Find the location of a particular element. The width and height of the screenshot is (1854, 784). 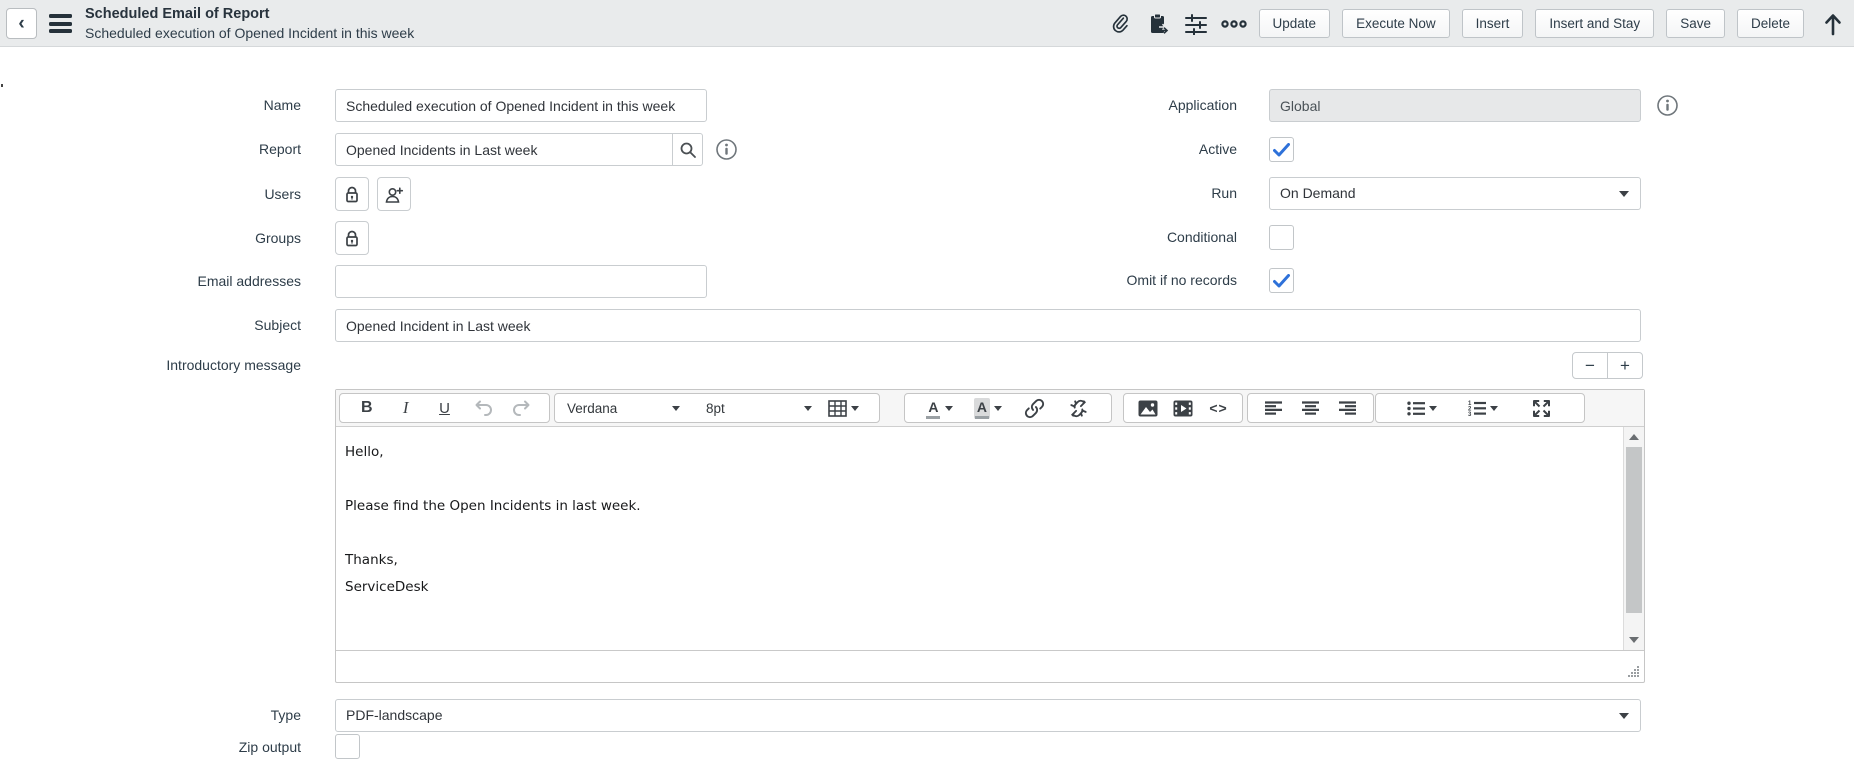

undo-icon is located at coordinates (483, 408).